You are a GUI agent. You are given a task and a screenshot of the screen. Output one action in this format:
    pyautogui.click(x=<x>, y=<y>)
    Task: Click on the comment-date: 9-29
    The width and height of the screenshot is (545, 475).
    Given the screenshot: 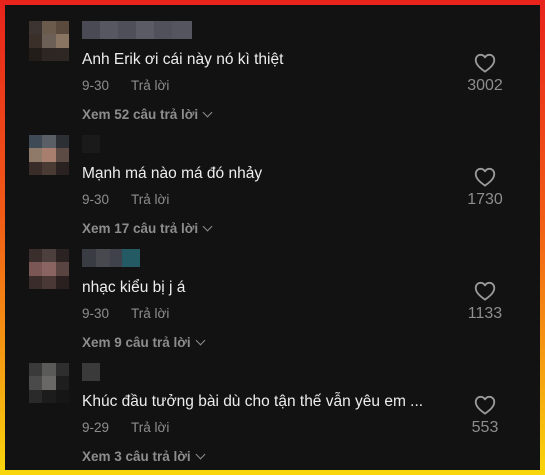 What is the action you would take?
    pyautogui.click(x=96, y=427)
    